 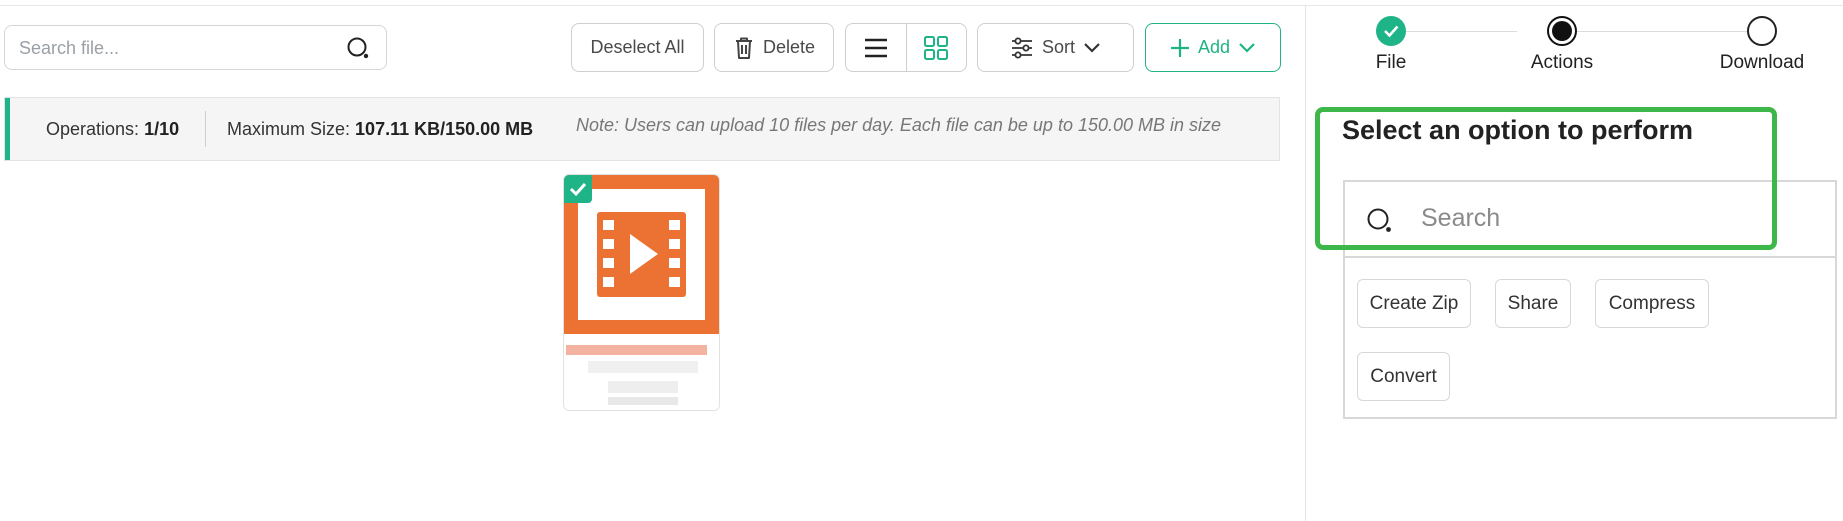 I want to click on sort-label: Sort, so click(x=1058, y=47).